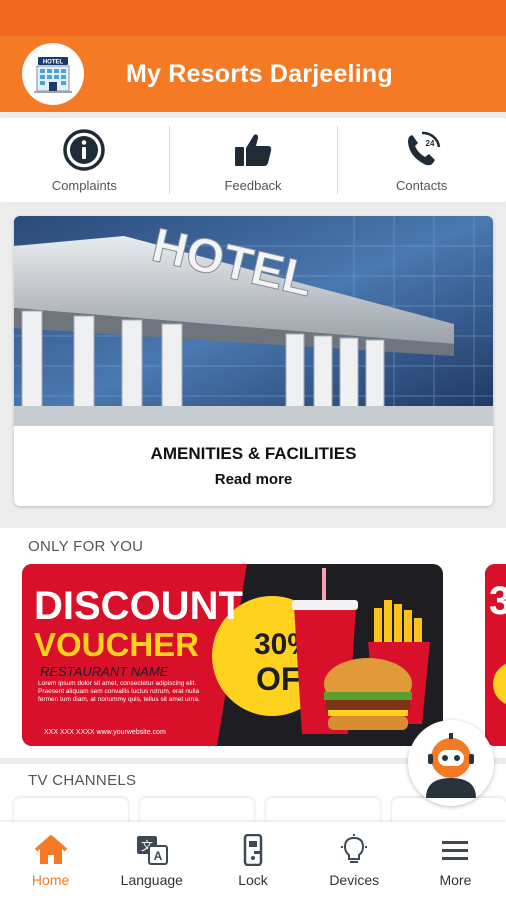  I want to click on offers-section-title: ONLY FOR YOU, so click(86, 546).